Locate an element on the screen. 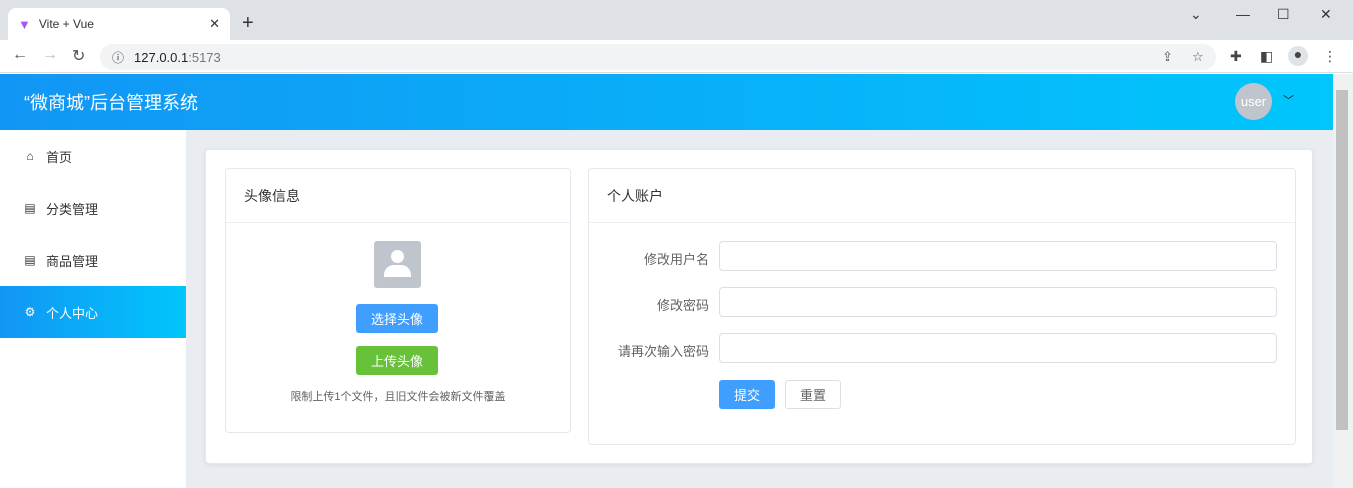 This screenshot has height=488, width=1353. sidebar-item-profile: ⚙ 个人中心 is located at coordinates (93, 312).